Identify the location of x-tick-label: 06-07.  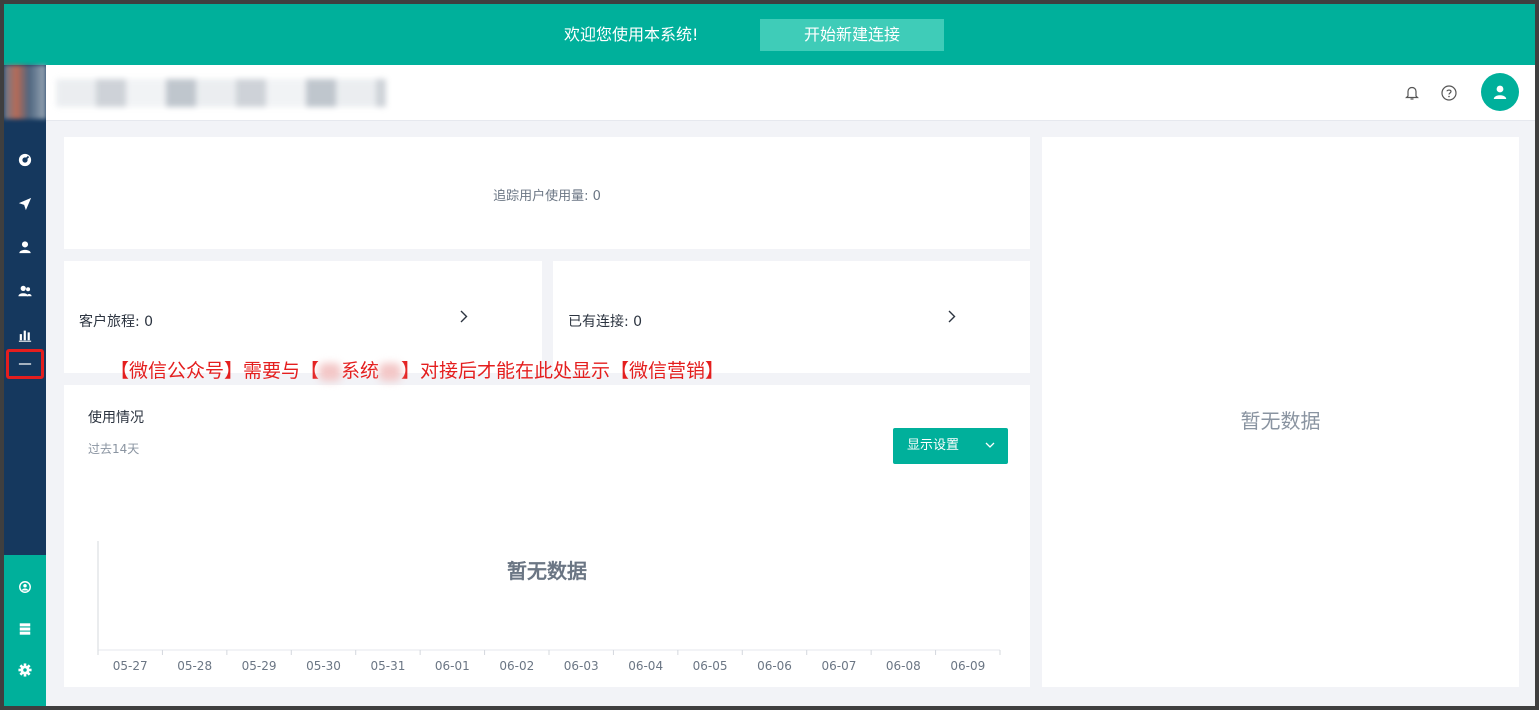
(838, 666).